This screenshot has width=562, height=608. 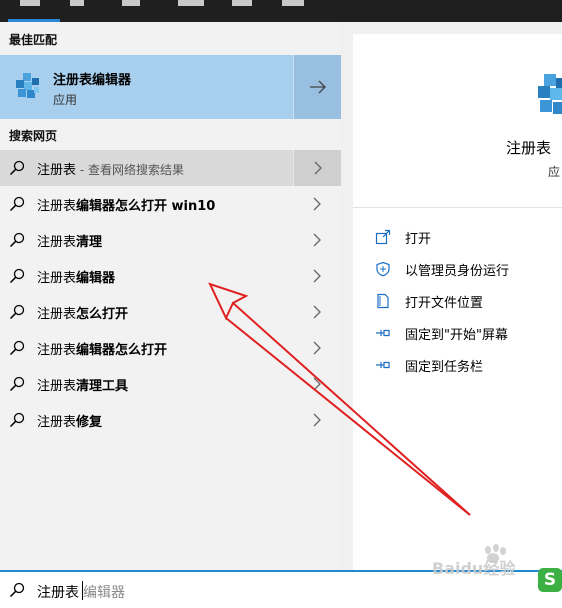 I want to click on web-suggestion-item: 注册表编辑器怎么打开 win10, so click(x=170, y=204).